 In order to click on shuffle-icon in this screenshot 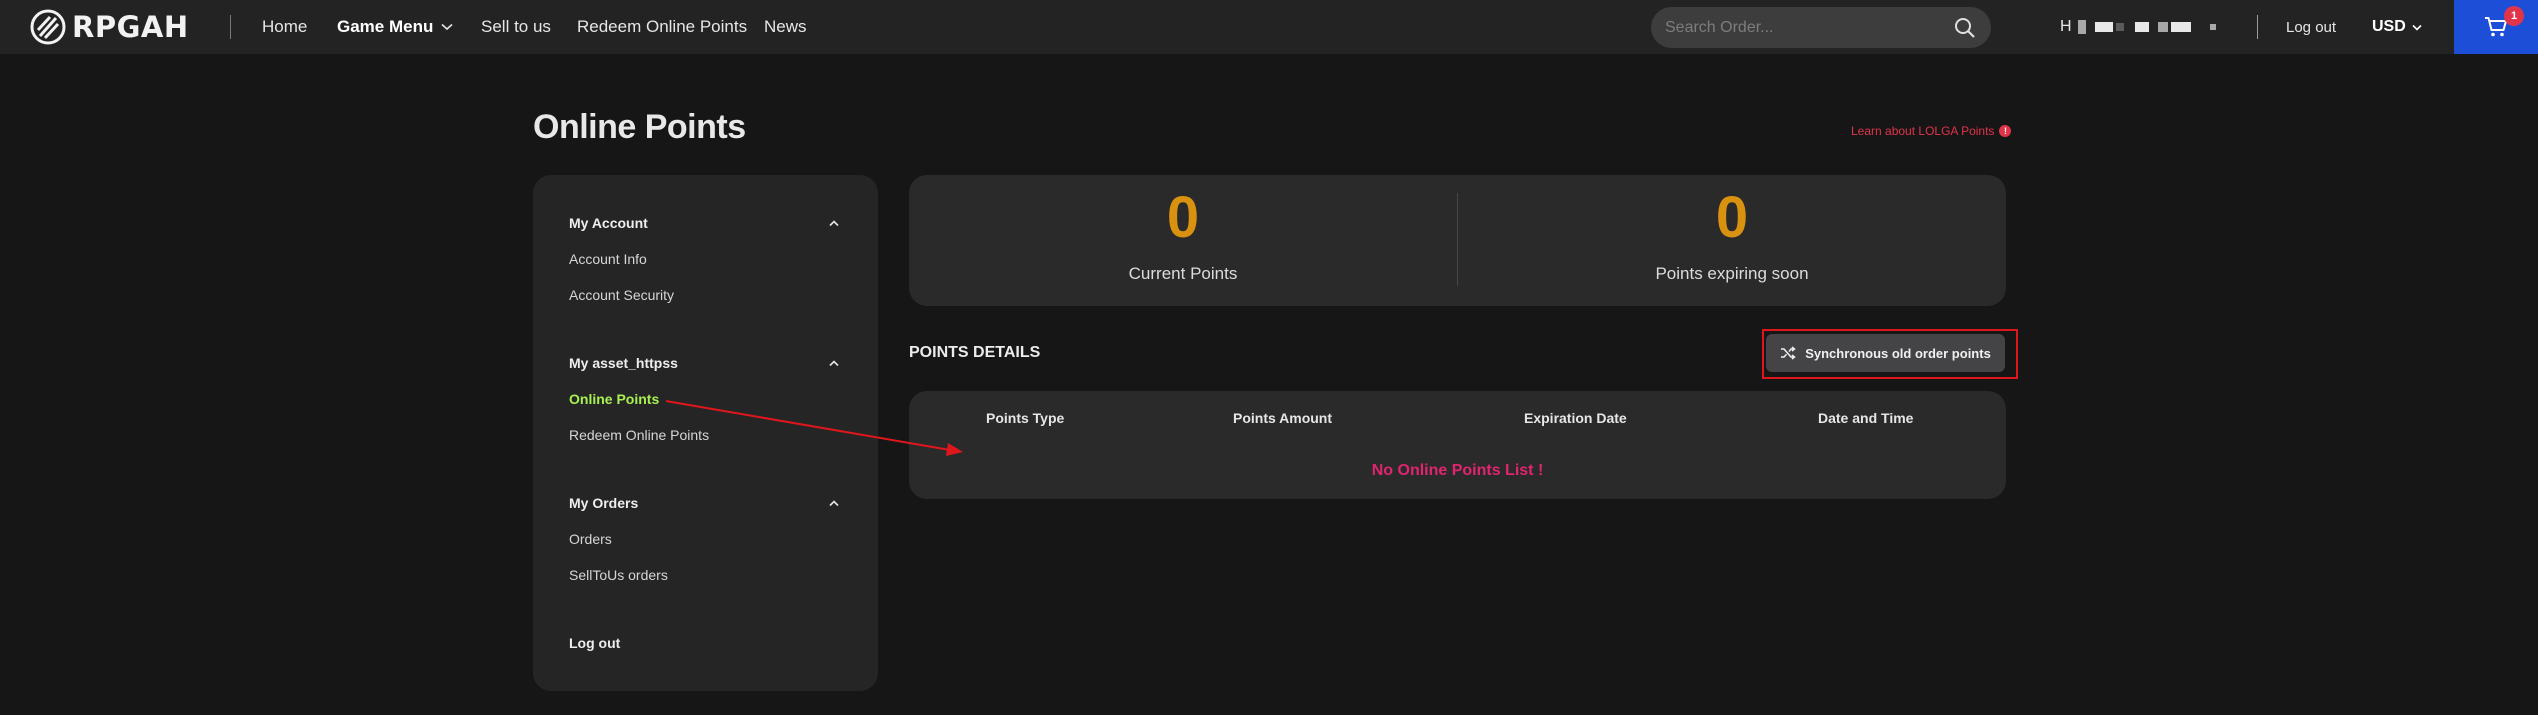, I will do `click(1788, 353)`.